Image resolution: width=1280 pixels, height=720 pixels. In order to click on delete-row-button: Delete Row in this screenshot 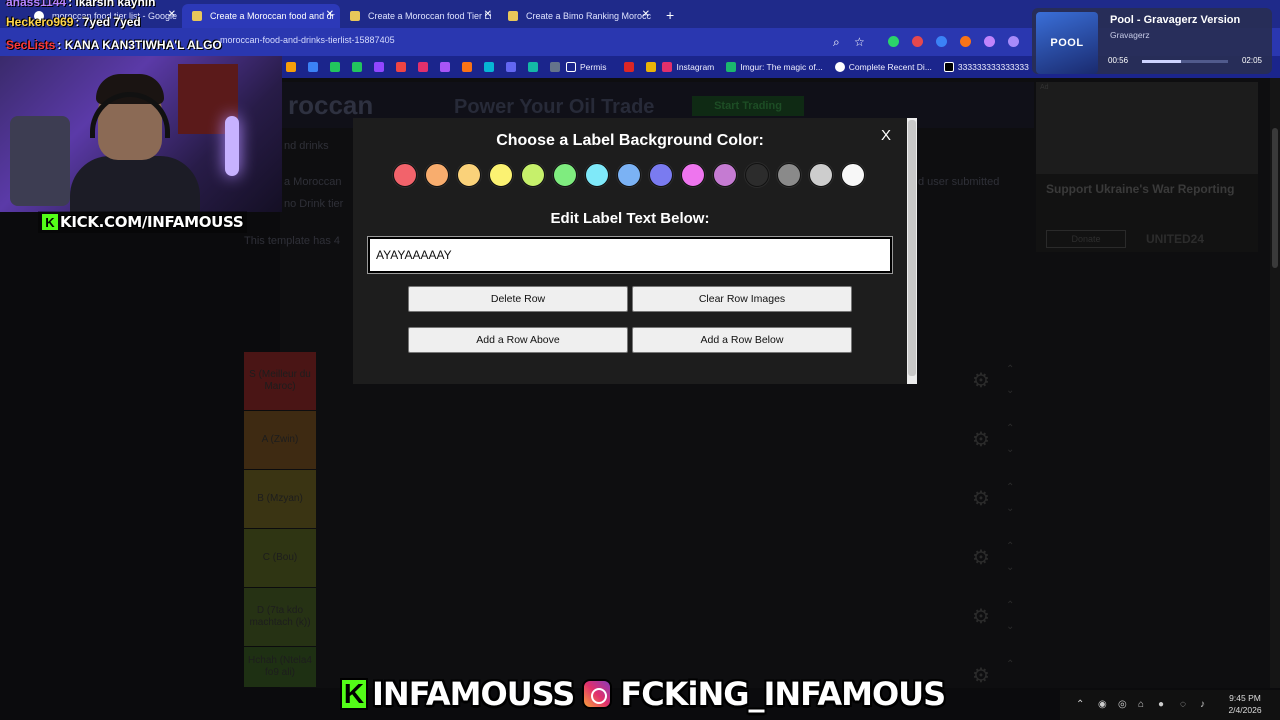, I will do `click(518, 299)`.